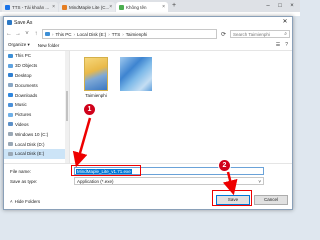 The width and height of the screenshot is (320, 240). I want to click on highlight-save-button, so click(232, 198).